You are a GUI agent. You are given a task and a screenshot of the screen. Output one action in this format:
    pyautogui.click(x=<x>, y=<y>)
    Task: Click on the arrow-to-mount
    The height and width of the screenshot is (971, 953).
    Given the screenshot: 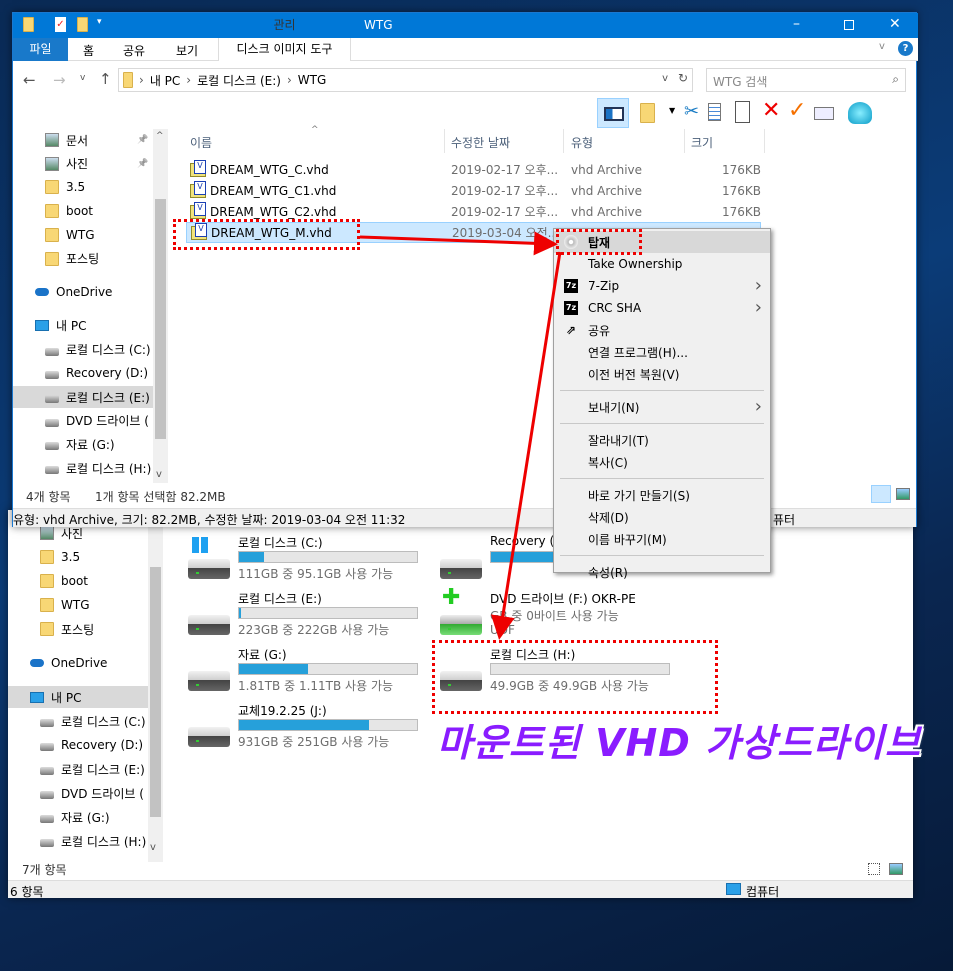 What is the action you would take?
    pyautogui.click(x=458, y=243)
    